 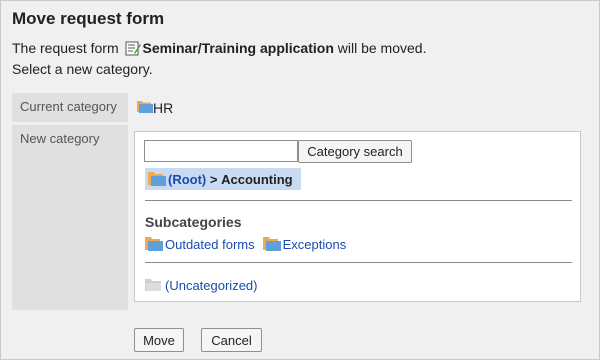 What do you see at coordinates (187, 179) in the screenshot?
I see `breadcrumb-root-link: (Root)` at bounding box center [187, 179].